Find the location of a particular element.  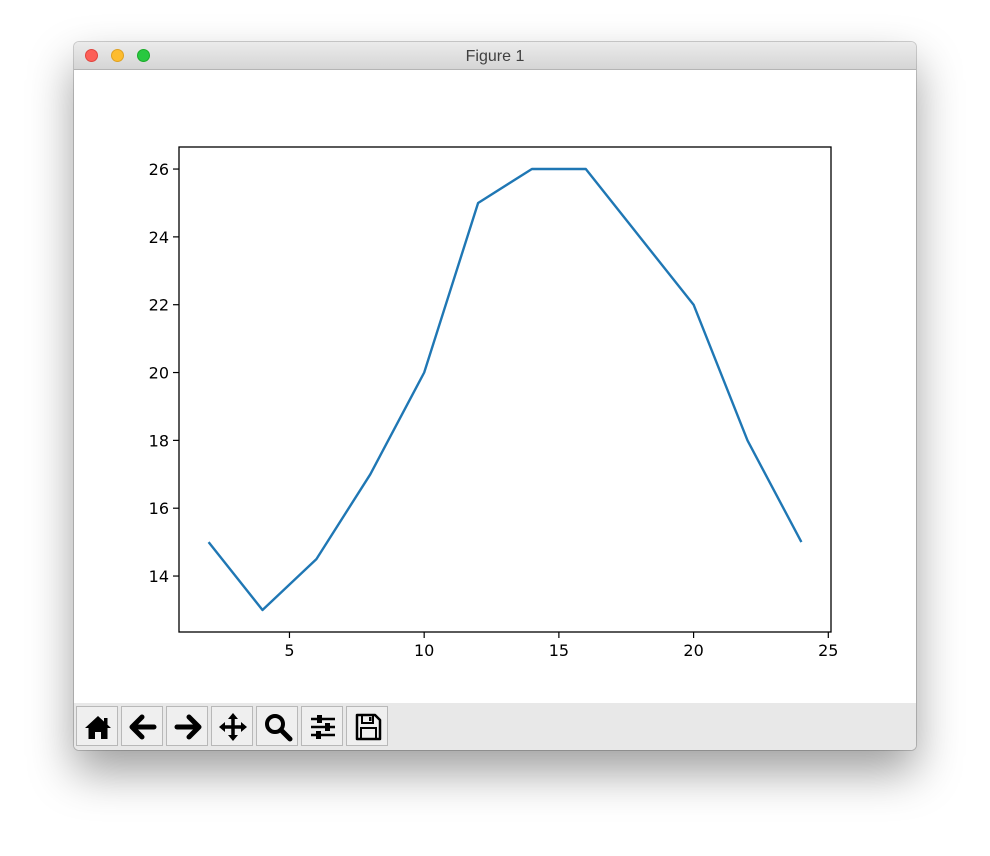

arrow-left-icon is located at coordinates (143, 727).